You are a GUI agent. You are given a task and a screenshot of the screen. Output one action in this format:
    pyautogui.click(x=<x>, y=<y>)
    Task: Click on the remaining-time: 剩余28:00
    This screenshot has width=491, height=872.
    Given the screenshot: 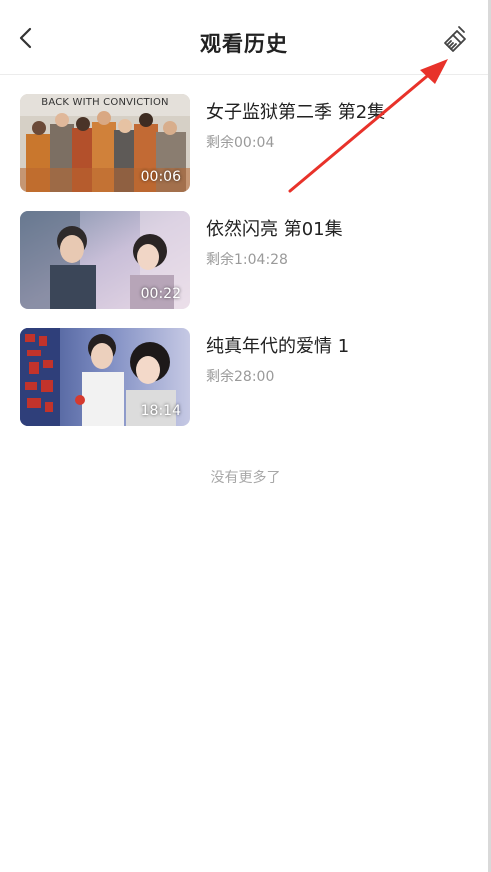 What is the action you would take?
    pyautogui.click(x=240, y=377)
    